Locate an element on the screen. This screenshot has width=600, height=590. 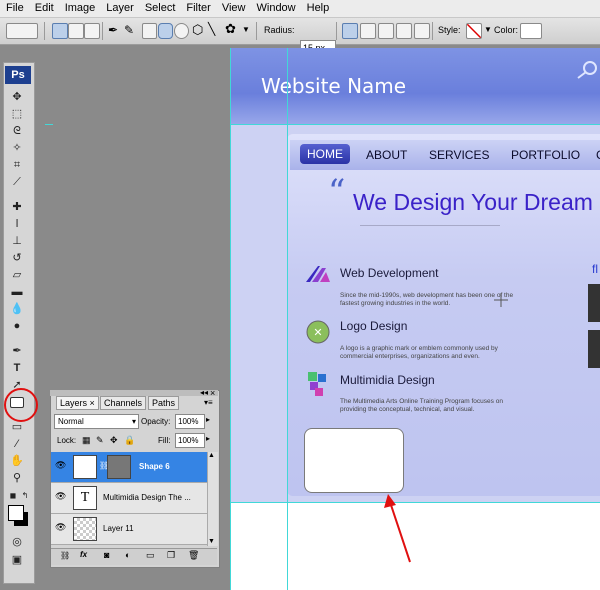
options-bar: ✒ ✎ ⬡ ╲ ✿ ▼ Radius: Style: ▼ Color: is located at coordinates (300, 36).